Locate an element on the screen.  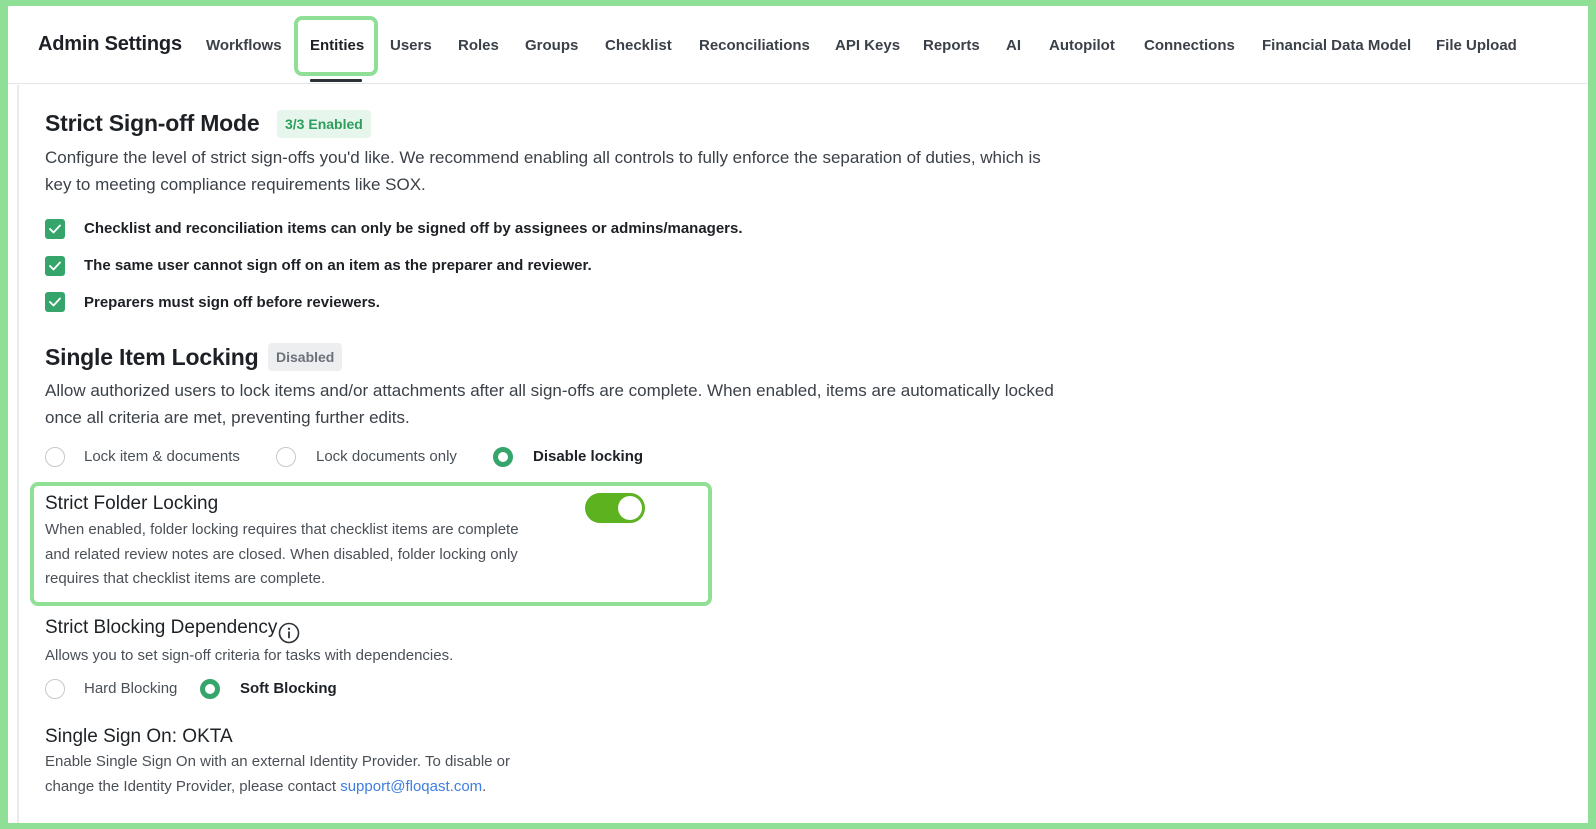
disable-locking-label: Disable locking is located at coordinates (588, 456).